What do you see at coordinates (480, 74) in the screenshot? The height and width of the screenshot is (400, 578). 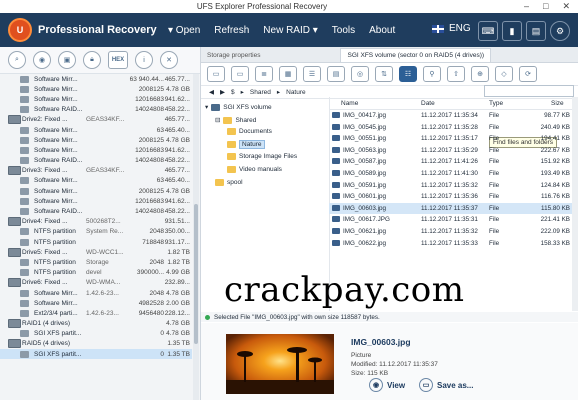 I see `options-icon: ⊕` at bounding box center [480, 74].